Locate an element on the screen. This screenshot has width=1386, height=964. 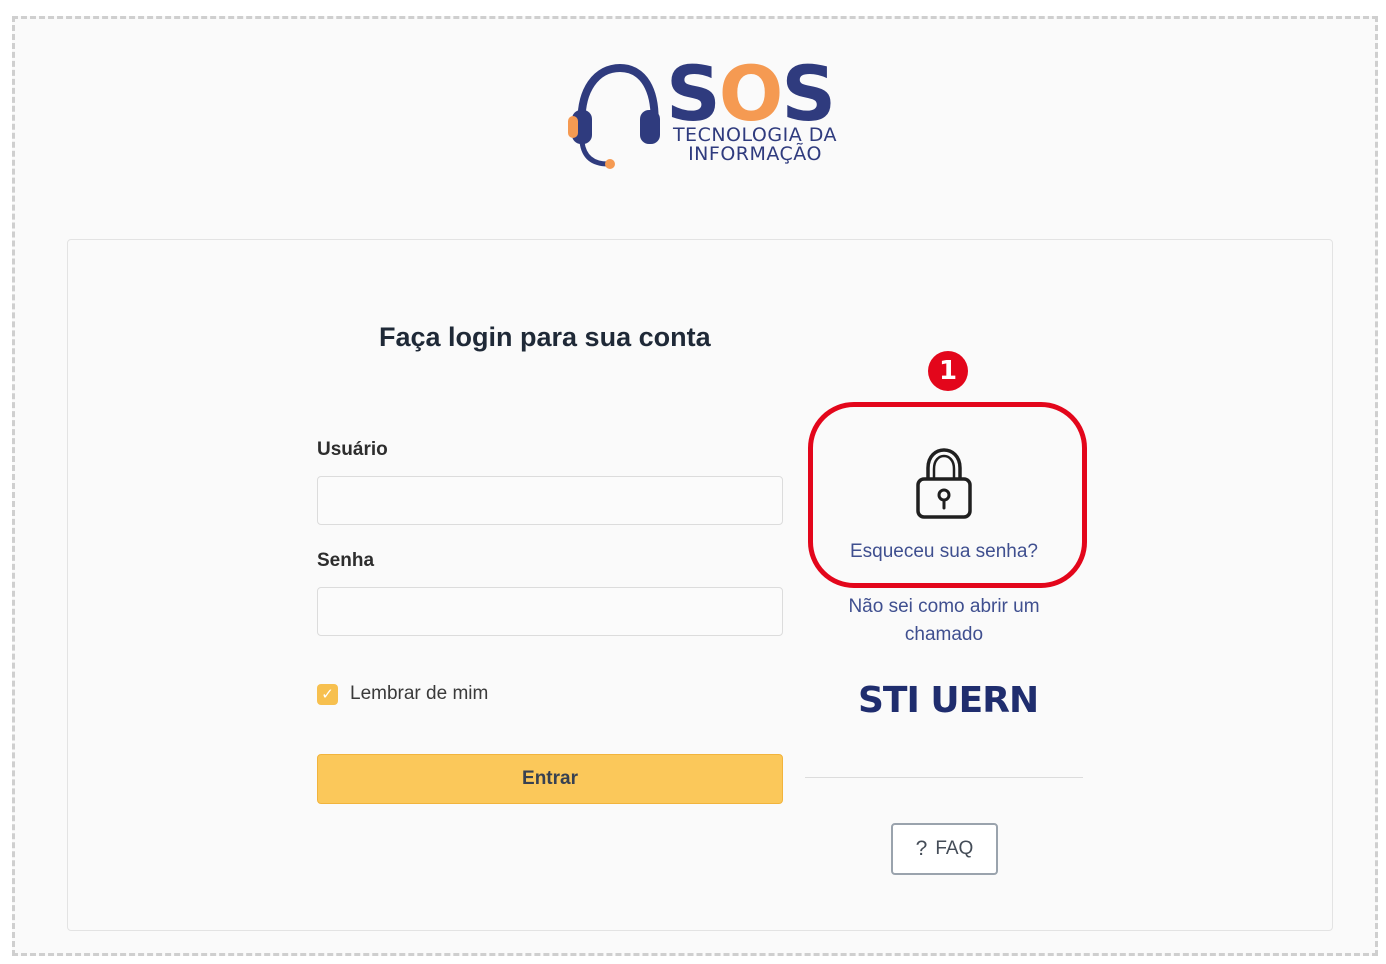
login-title: Faça login para sua conta is located at coordinates (545, 337).